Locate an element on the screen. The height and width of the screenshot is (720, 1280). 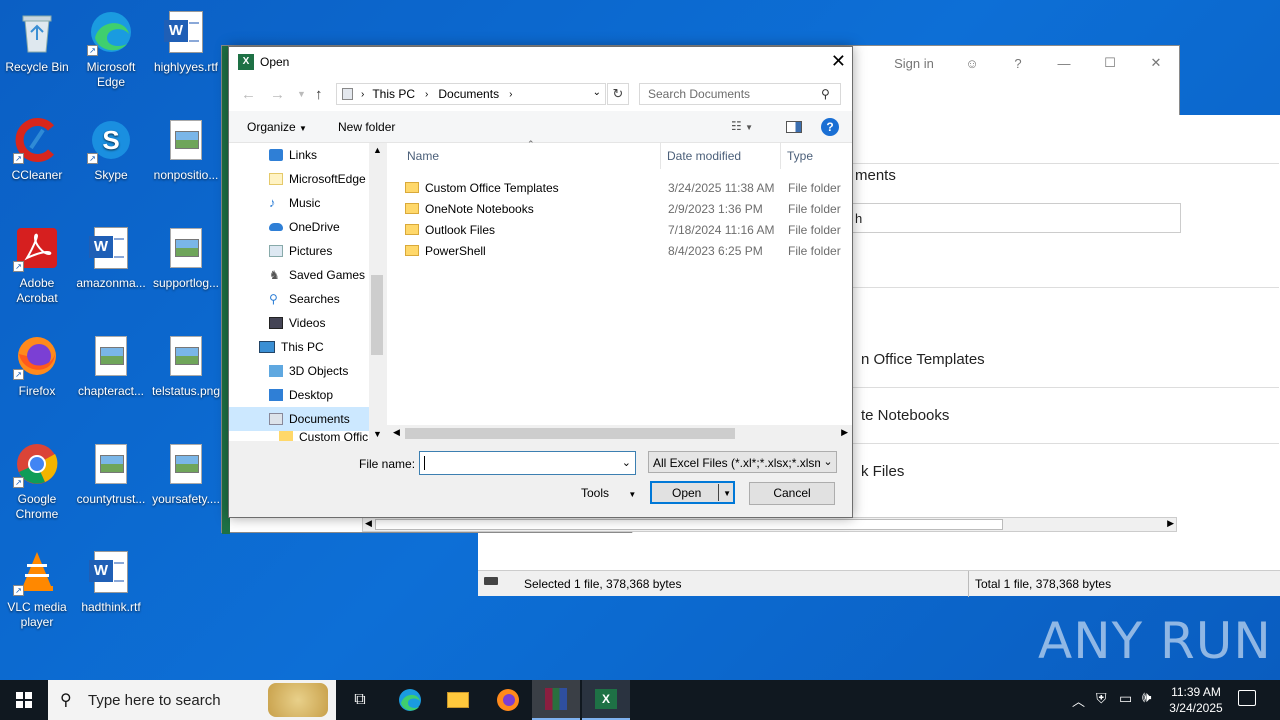
word-document-icon: W is located at coordinates (111, 572).